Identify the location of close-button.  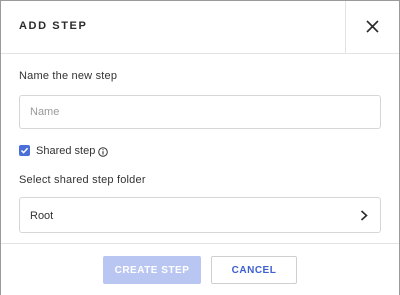
(372, 27).